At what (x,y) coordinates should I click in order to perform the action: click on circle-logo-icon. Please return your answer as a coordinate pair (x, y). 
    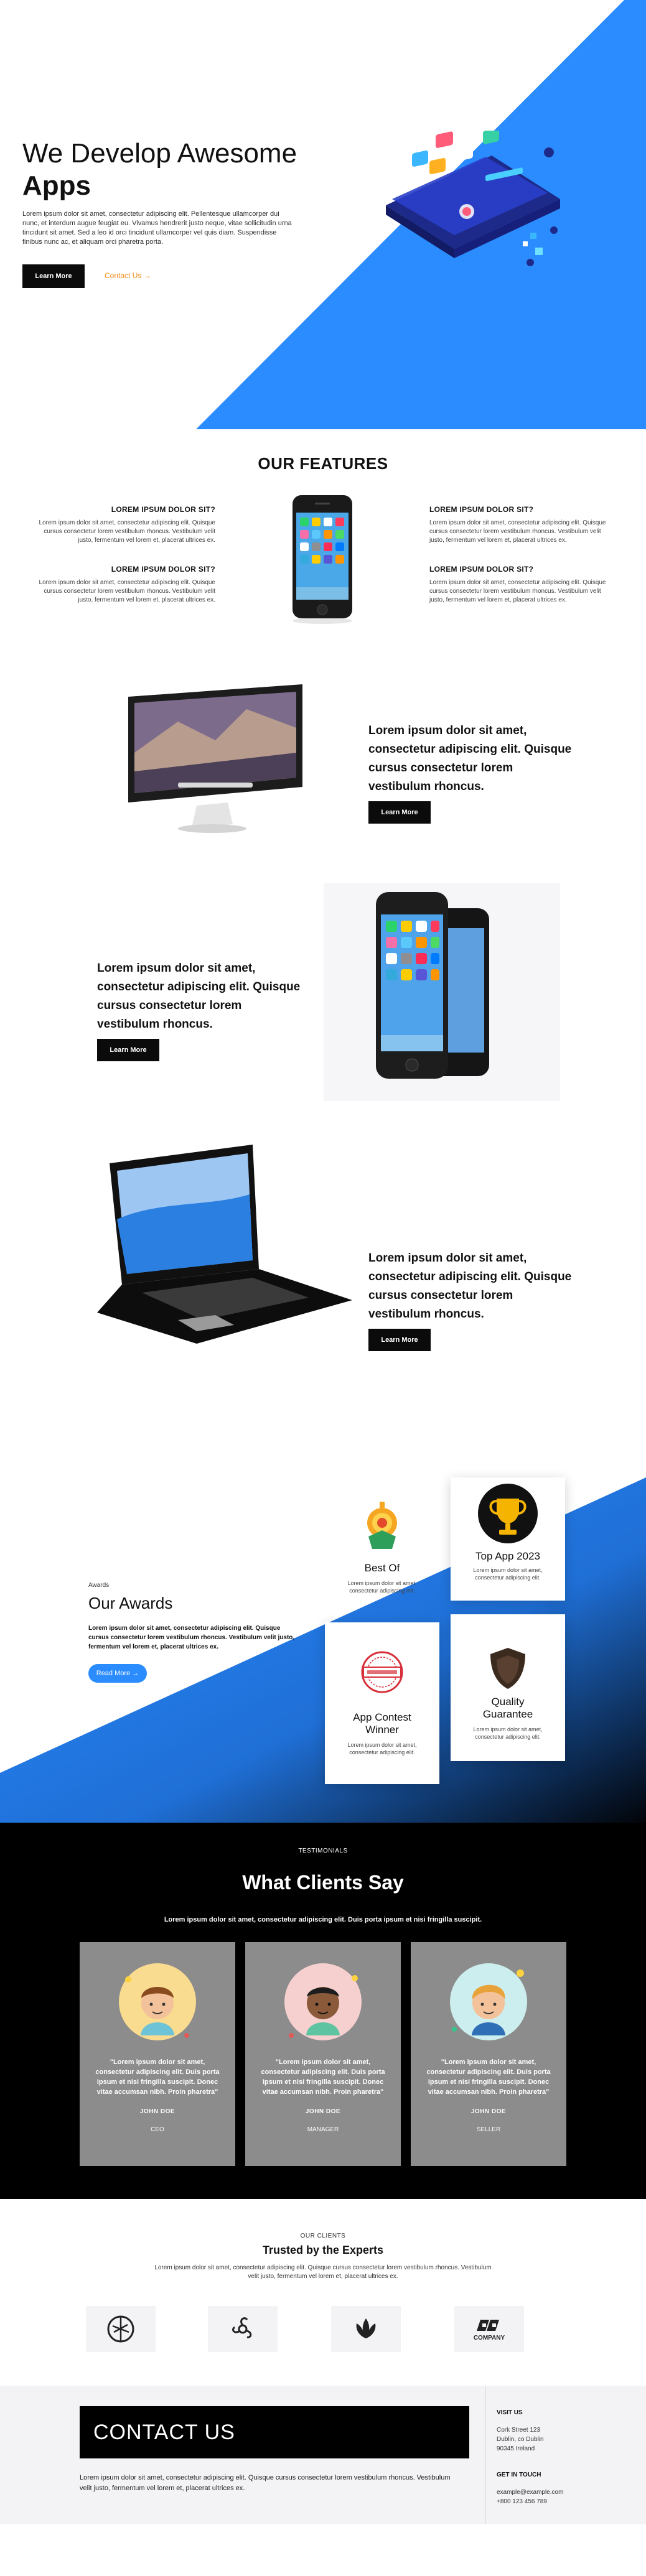
    Looking at the image, I should click on (120, 2329).